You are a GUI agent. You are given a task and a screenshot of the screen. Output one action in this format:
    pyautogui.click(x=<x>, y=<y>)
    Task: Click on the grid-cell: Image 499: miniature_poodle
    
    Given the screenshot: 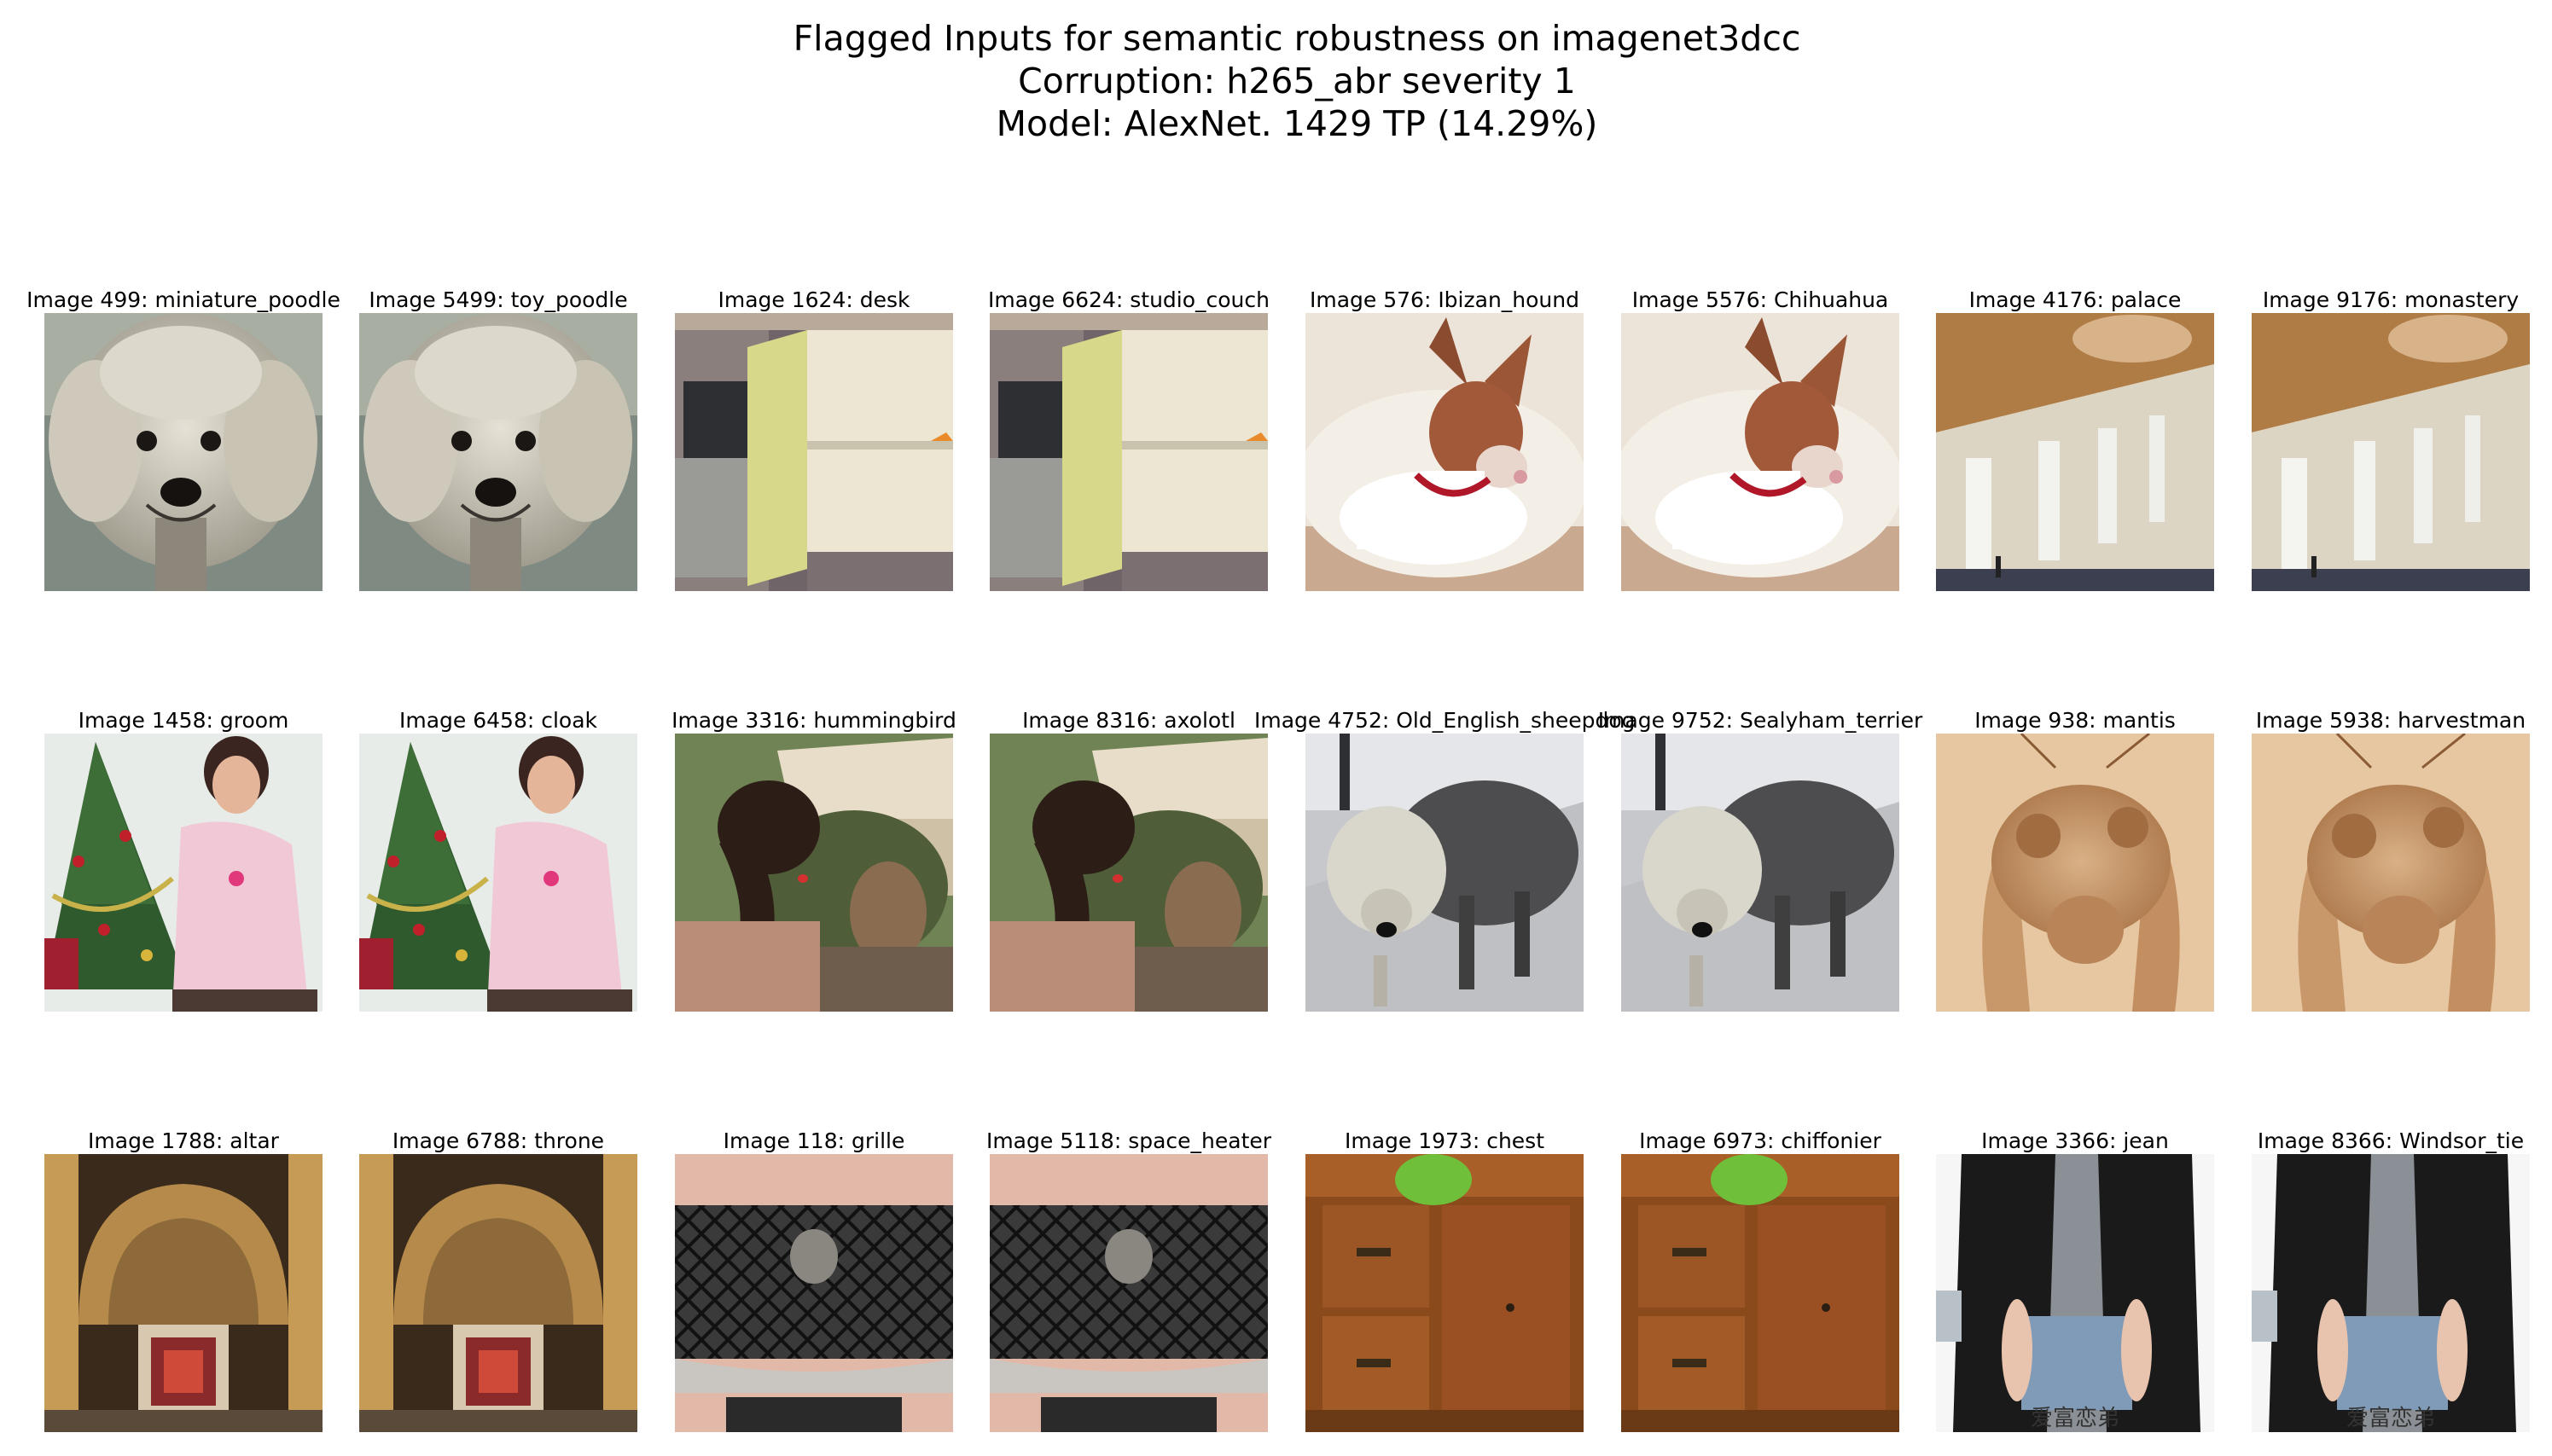 What is the action you would take?
    pyautogui.click(x=183, y=442)
    